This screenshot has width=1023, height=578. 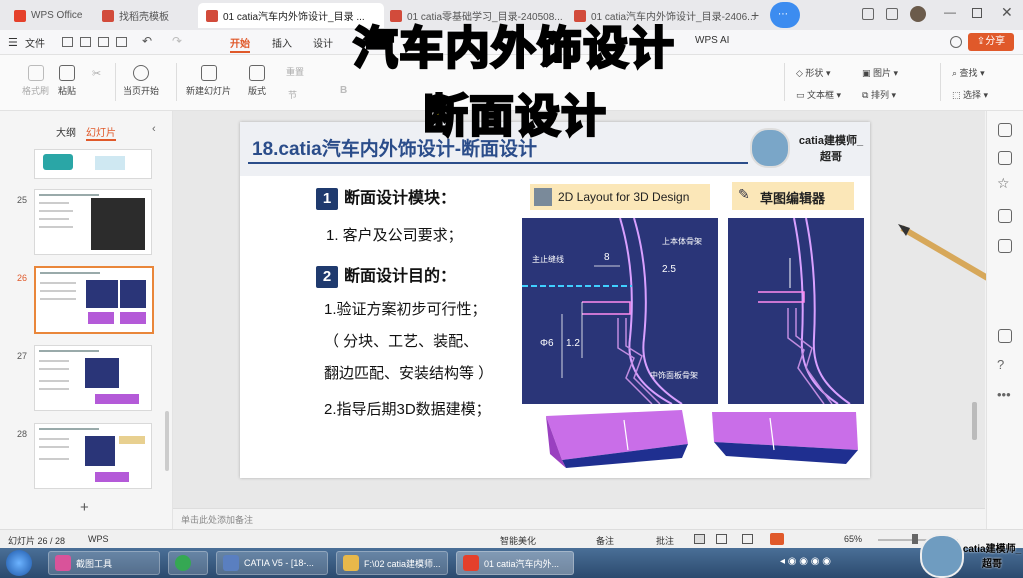 What do you see at coordinates (101, 132) in the screenshot?
I see `tab-slides: 幻灯片` at bounding box center [101, 132].